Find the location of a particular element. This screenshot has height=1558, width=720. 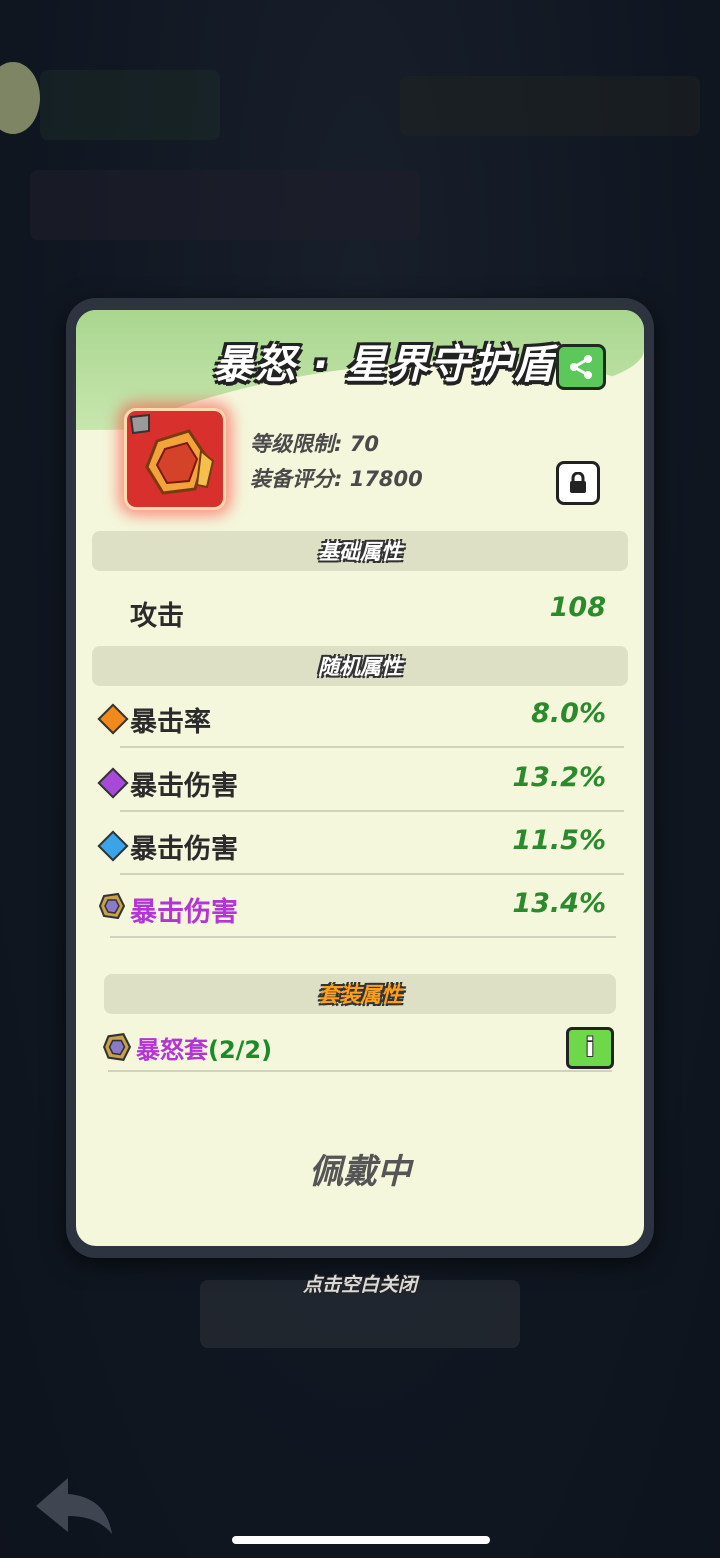

attribute-value: 108 is located at coordinates (577, 607).